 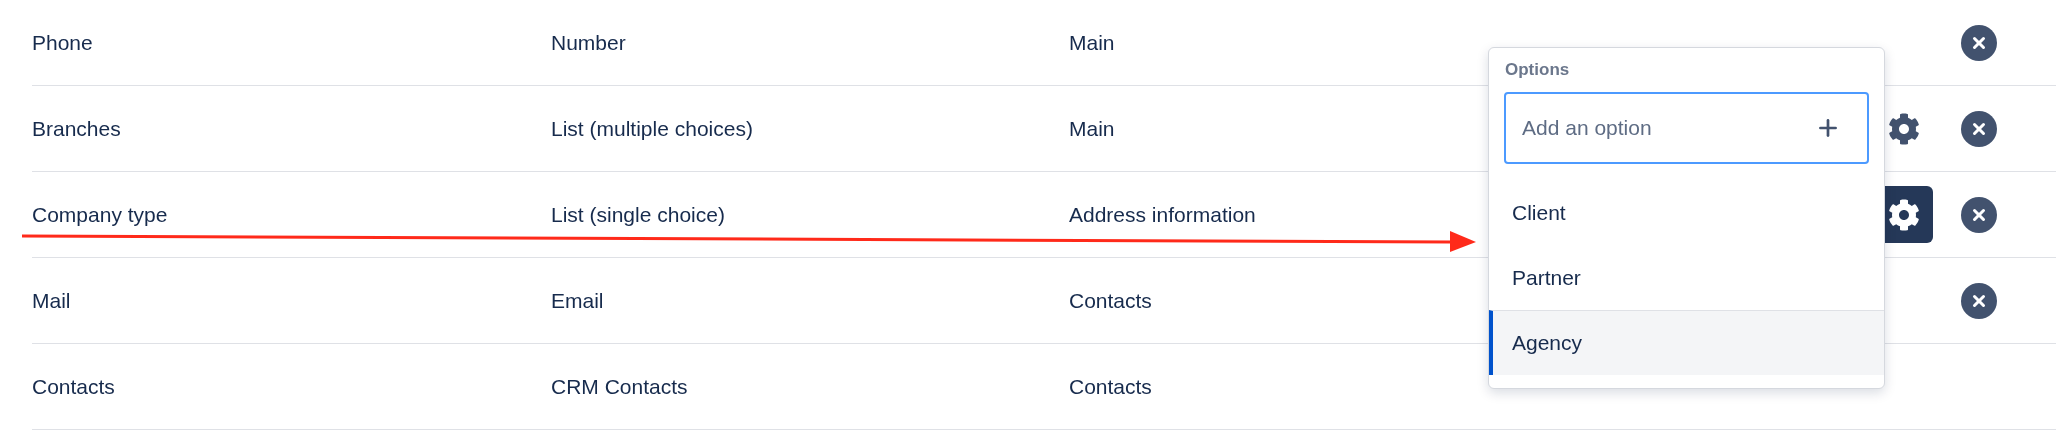 I want to click on option-item: Partner, so click(x=1686, y=277).